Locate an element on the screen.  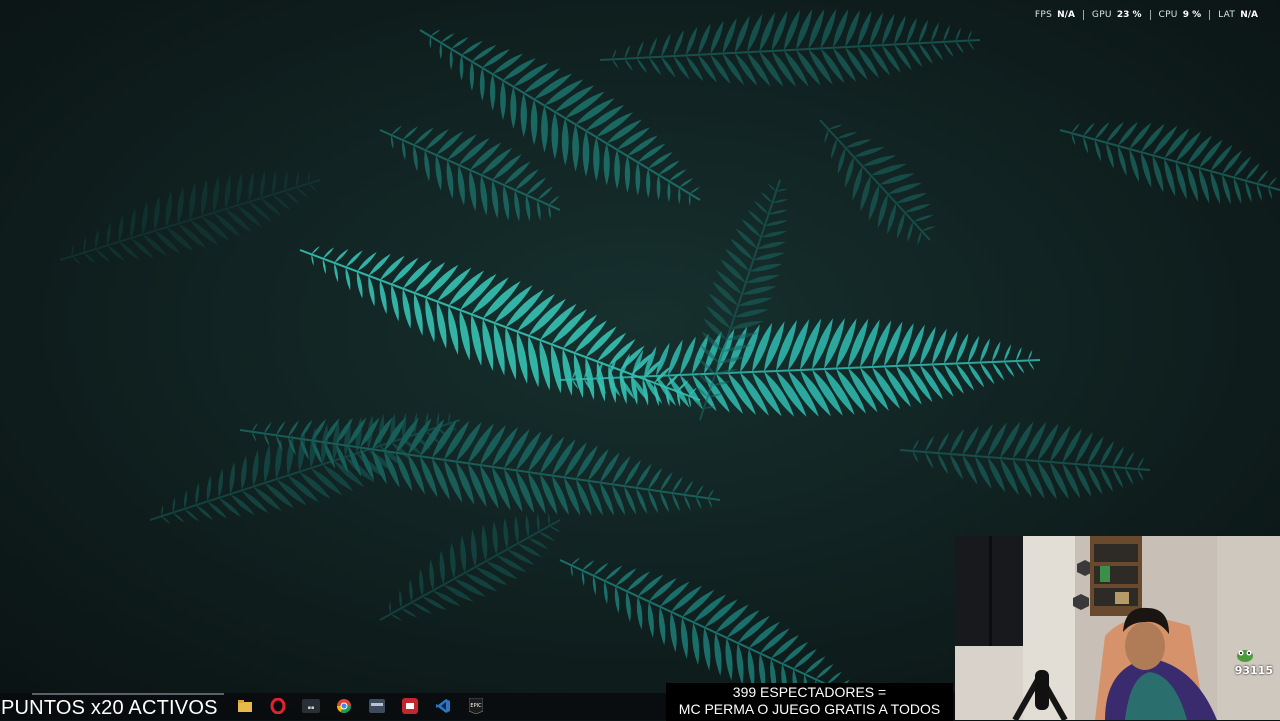
cpu-value: 9 % is located at coordinates (1192, 15).